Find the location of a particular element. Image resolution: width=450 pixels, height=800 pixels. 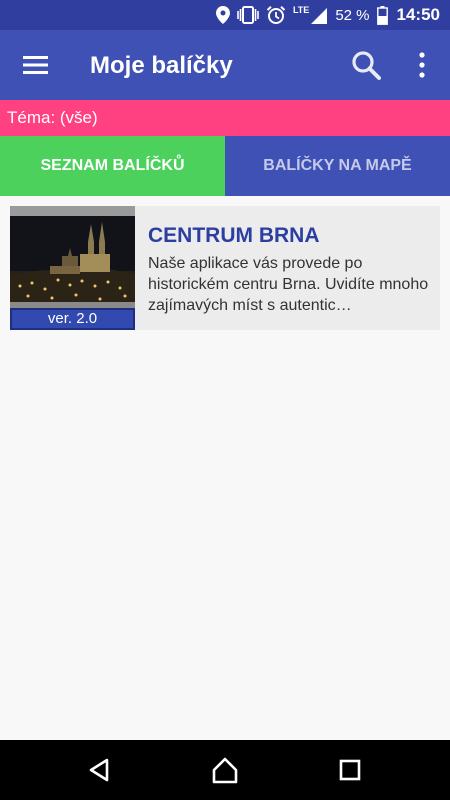

package-image is located at coordinates (72, 257).